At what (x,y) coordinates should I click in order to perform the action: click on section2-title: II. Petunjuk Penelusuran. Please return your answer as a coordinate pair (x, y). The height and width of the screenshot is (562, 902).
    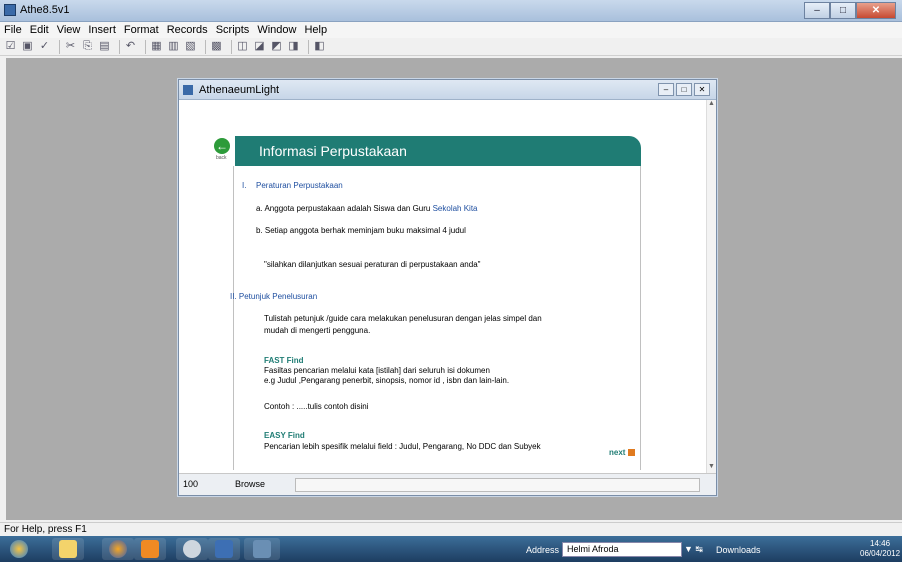
    Looking at the image, I should click on (274, 296).